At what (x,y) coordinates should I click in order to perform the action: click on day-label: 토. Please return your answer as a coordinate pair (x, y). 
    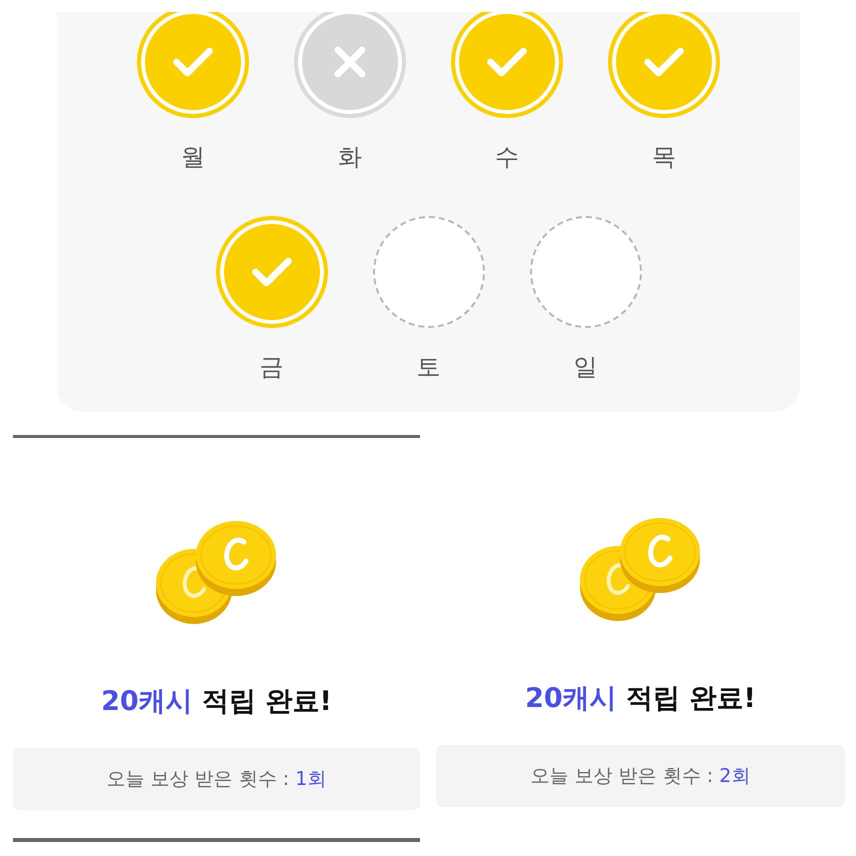
    Looking at the image, I should click on (428, 367).